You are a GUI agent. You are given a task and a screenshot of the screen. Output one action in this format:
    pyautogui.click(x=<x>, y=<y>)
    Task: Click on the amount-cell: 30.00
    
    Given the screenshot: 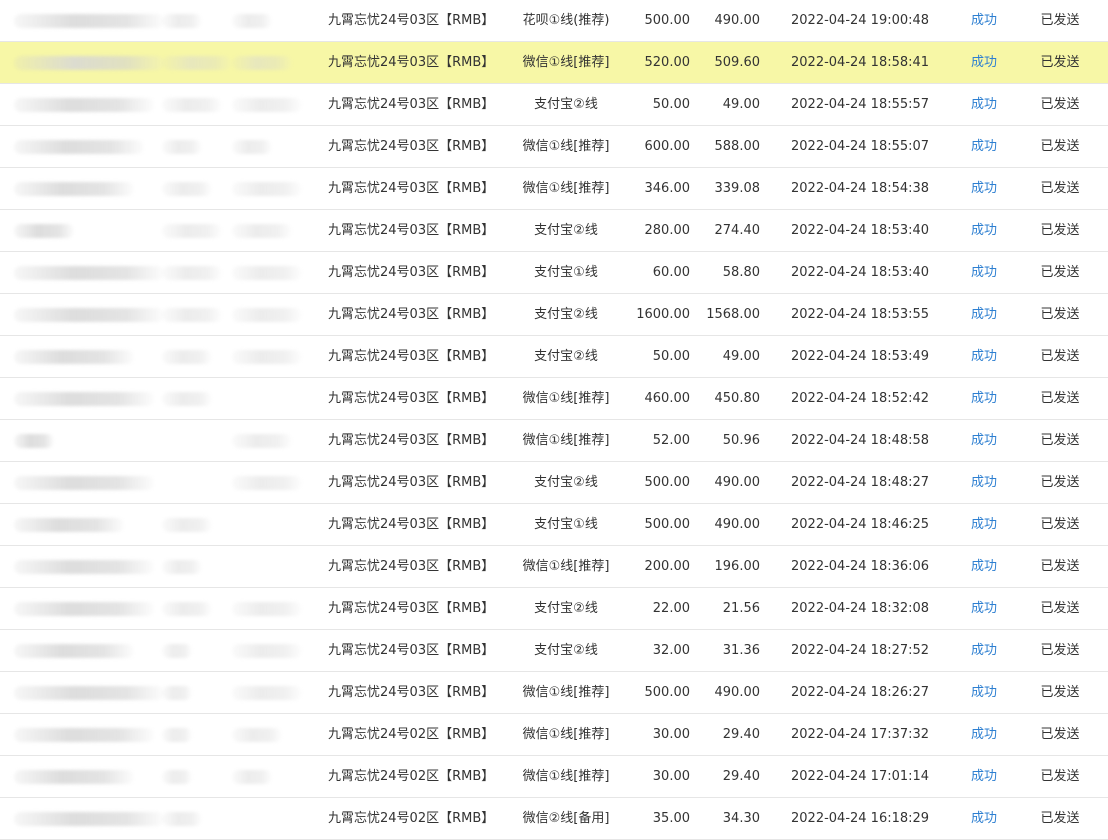 What is the action you would take?
    pyautogui.click(x=671, y=734)
    